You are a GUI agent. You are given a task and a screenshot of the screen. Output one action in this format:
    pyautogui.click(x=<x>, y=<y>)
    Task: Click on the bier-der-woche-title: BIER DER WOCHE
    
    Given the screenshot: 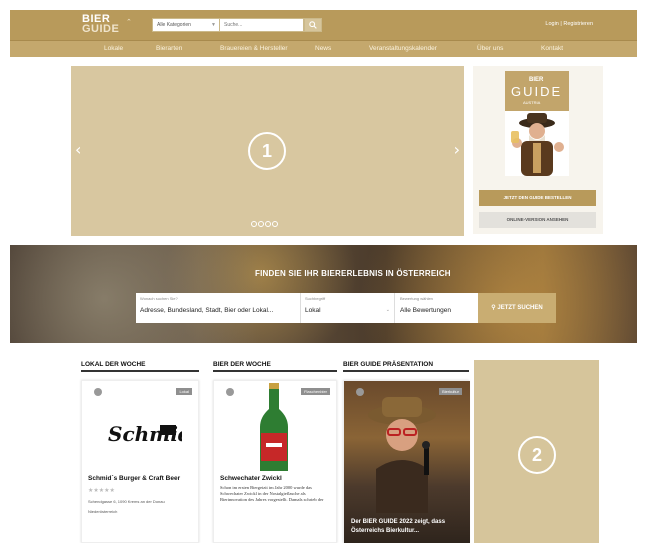 What is the action you would take?
    pyautogui.click(x=275, y=366)
    